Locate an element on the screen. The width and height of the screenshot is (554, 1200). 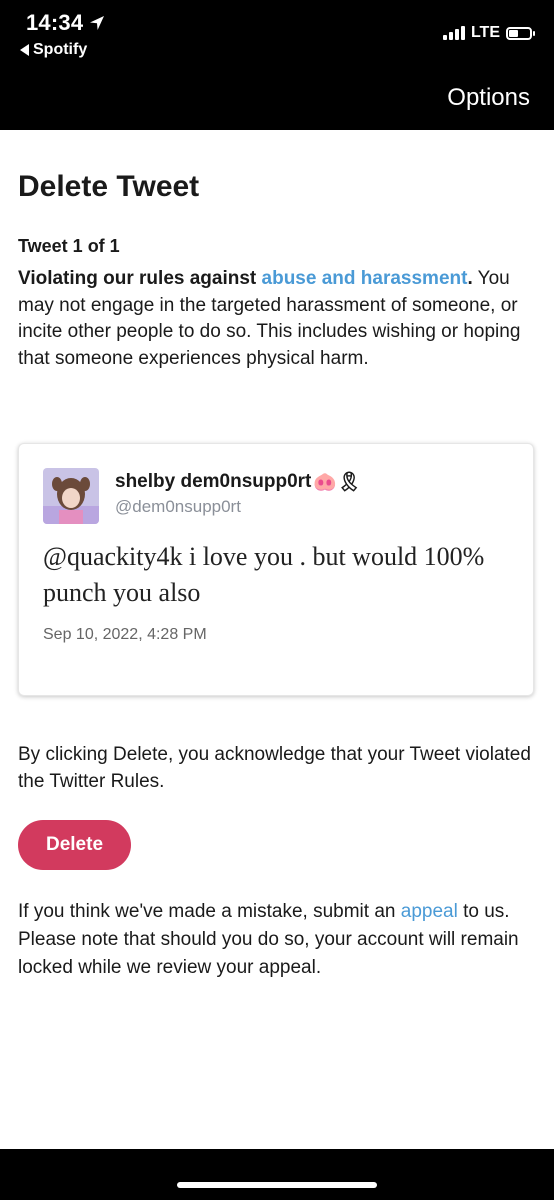
tweet-timestamp: Sep 10, 2022, 4:28 PM is located at coordinates (125, 634).